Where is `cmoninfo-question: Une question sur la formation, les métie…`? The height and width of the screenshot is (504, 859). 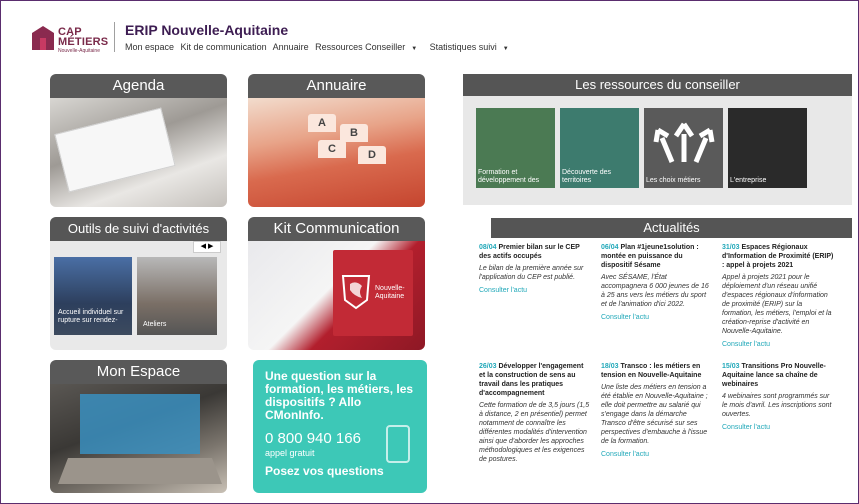 cmoninfo-question: Une question sur la formation, les métie… is located at coordinates (339, 395).